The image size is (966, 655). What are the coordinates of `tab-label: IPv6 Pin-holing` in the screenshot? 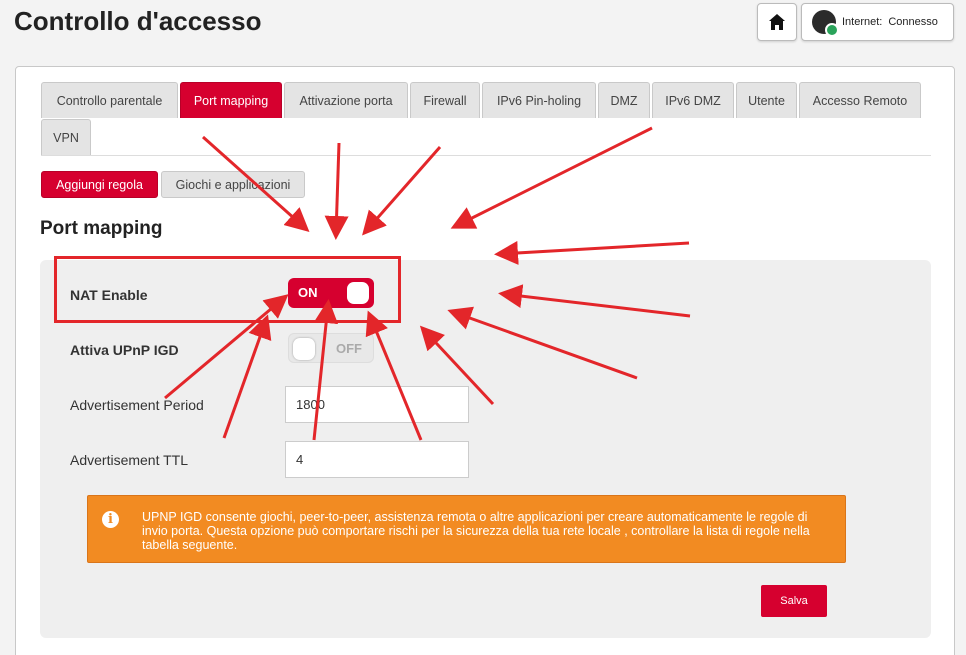 It's located at (539, 100).